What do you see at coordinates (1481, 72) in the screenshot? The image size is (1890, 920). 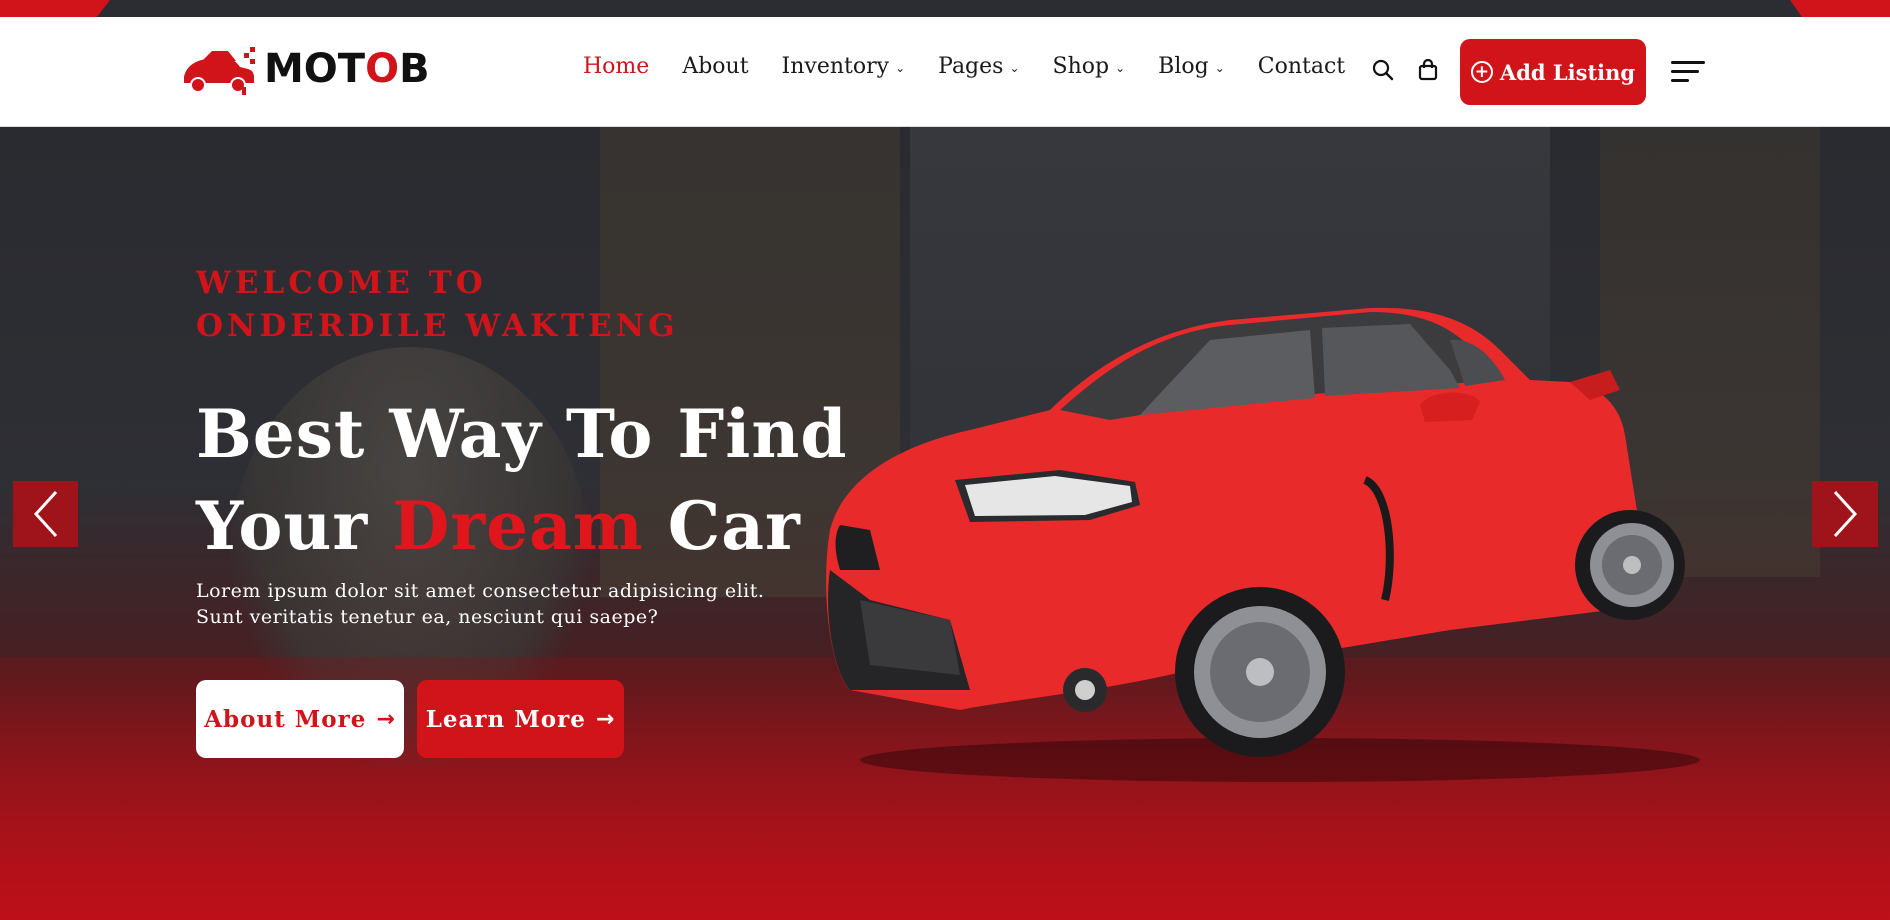 I see `plus-circle-icon: +` at bounding box center [1481, 72].